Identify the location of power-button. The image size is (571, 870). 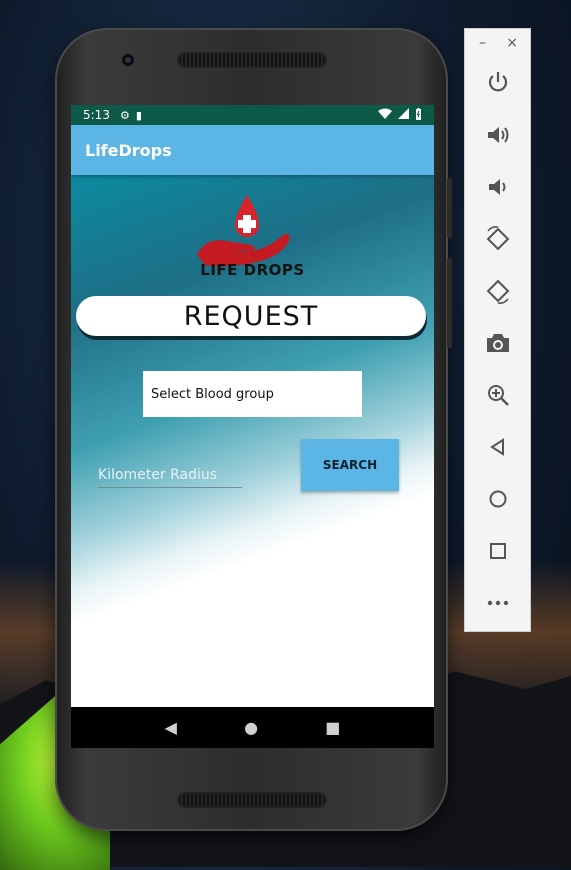
(497, 82).